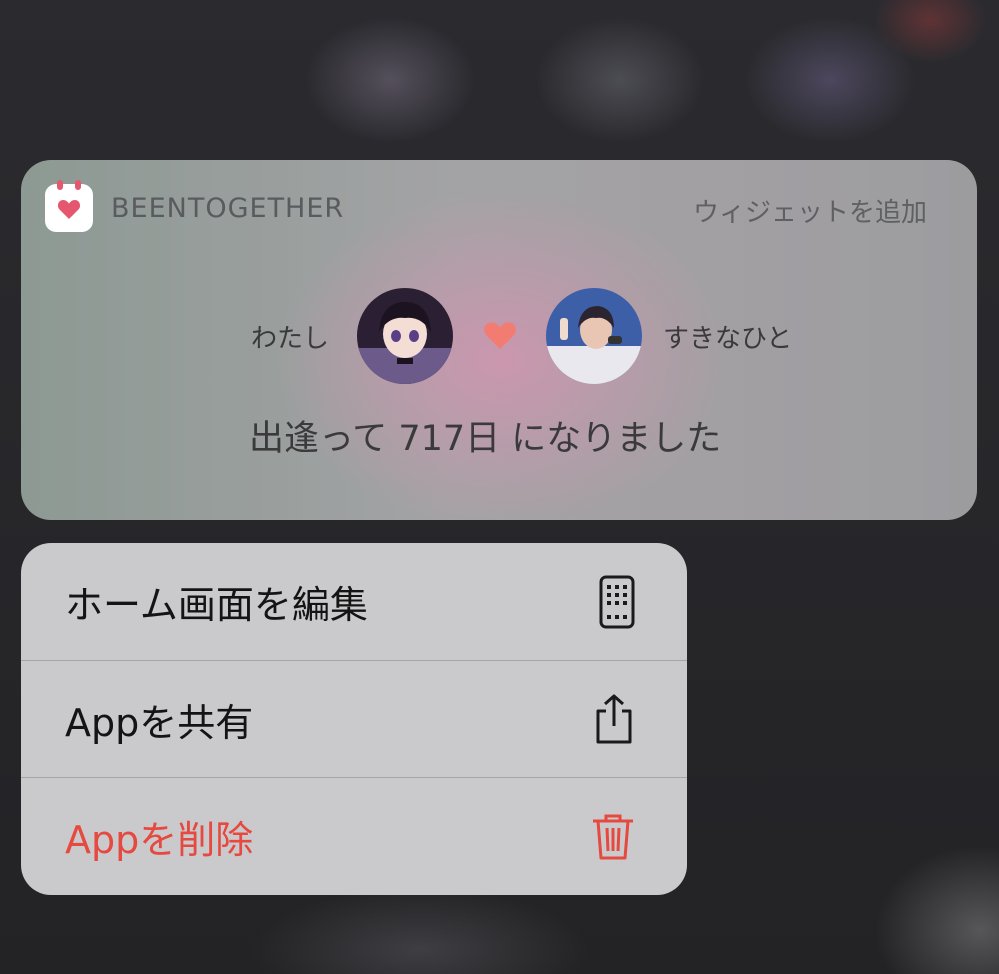 This screenshot has width=999, height=974. Describe the element at coordinates (228, 208) in the screenshot. I see `app-name: BEENTOGETHER` at that location.